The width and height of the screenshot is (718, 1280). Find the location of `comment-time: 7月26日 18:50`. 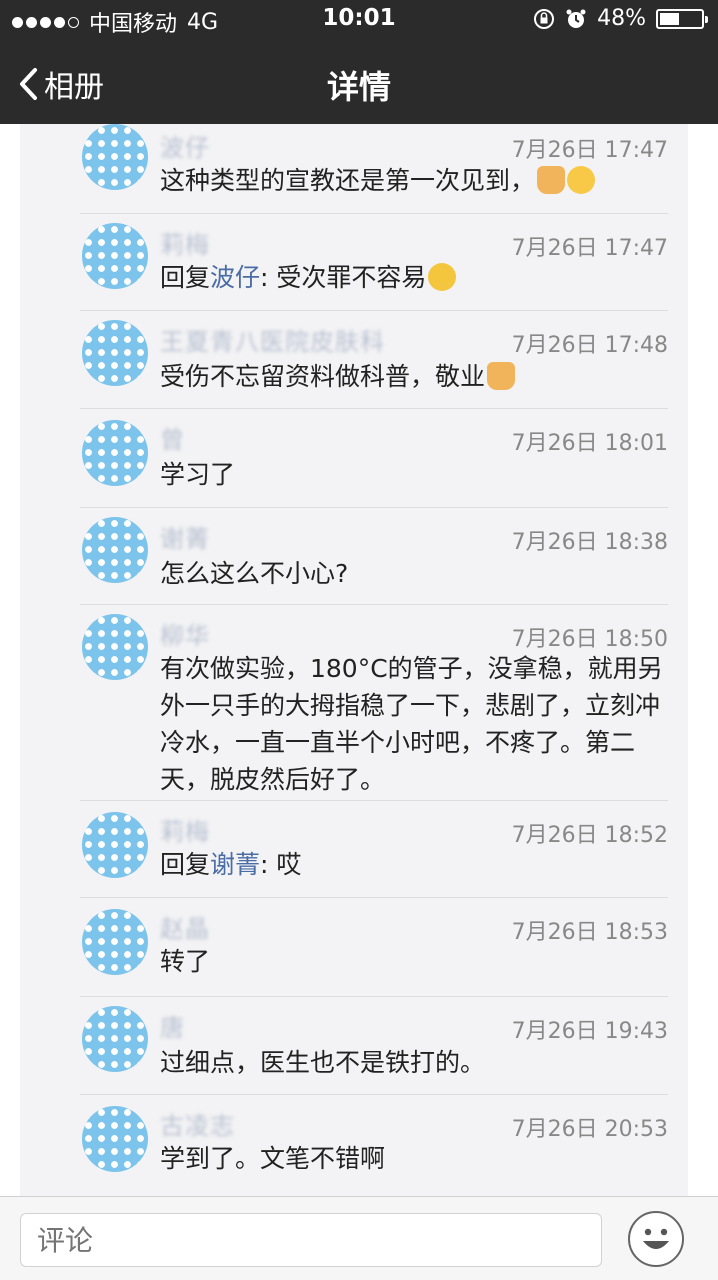

comment-time: 7月26日 18:50 is located at coordinates (589, 639).